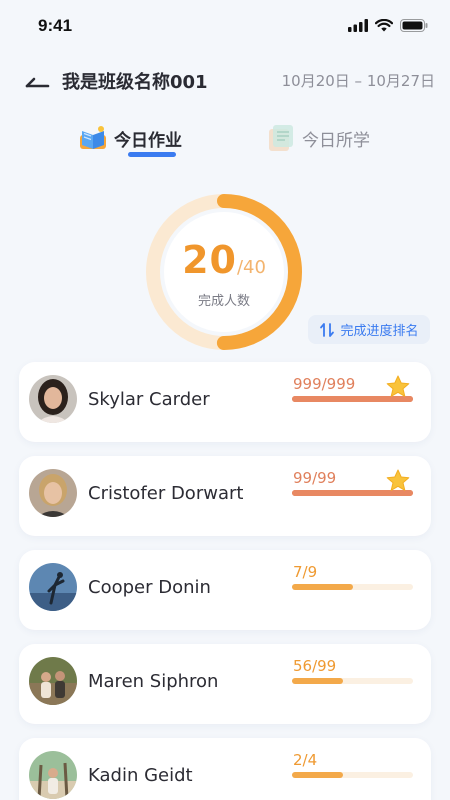 The height and width of the screenshot is (800, 450). Describe the element at coordinates (166, 493) in the screenshot. I see `student-name: Cristofer Dorwart` at that location.